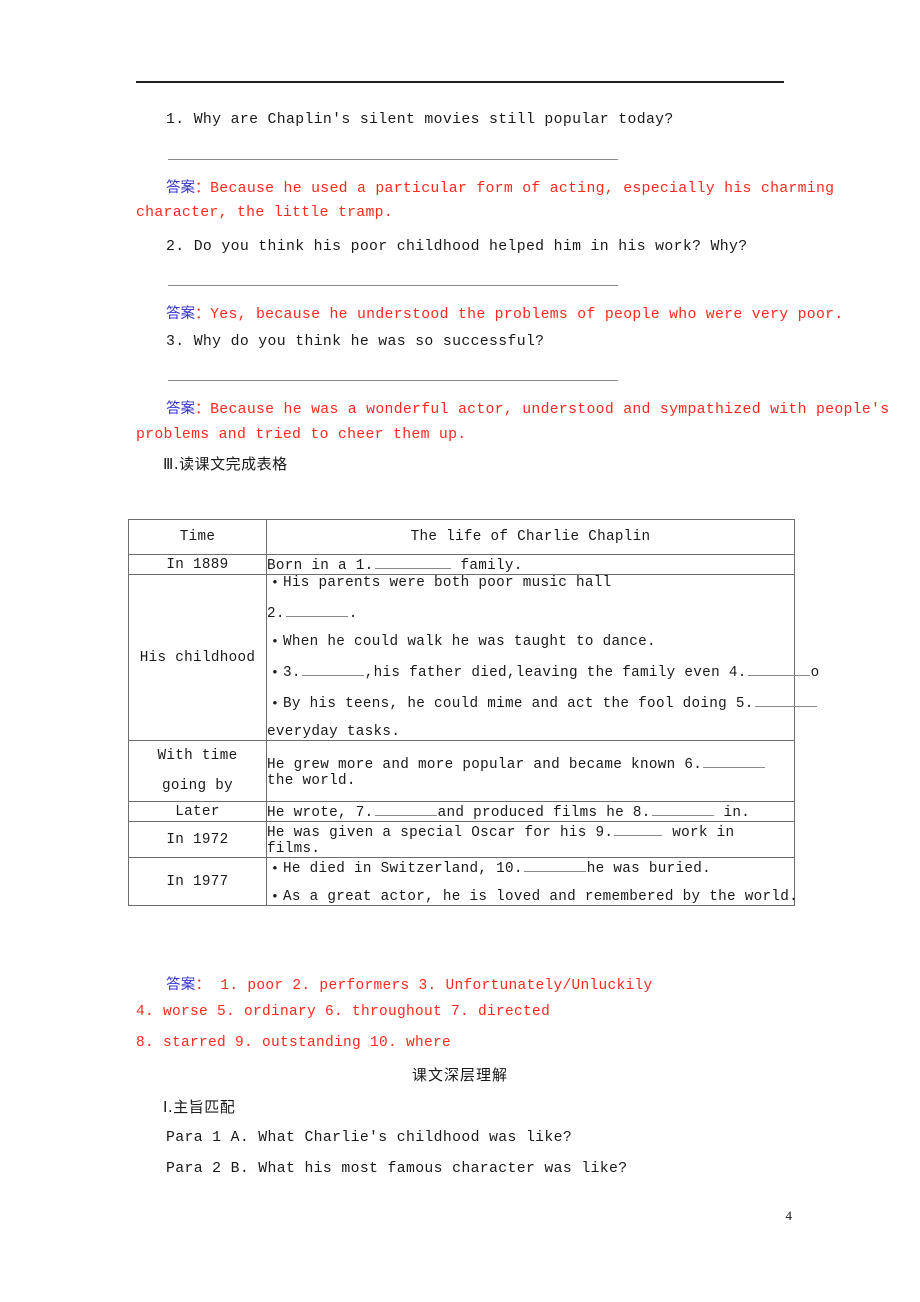  Describe the element at coordinates (311, 780) in the screenshot. I see `text-post: the world.` at that location.